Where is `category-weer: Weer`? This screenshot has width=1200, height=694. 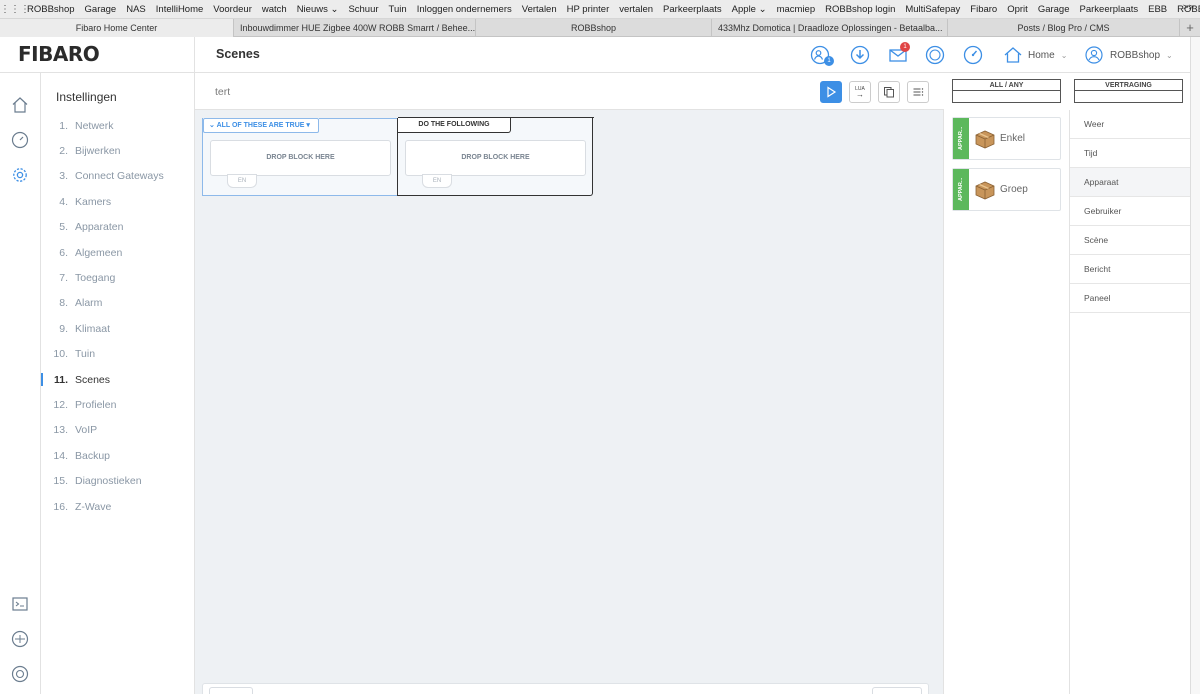
category-weer: Weer is located at coordinates (1130, 124).